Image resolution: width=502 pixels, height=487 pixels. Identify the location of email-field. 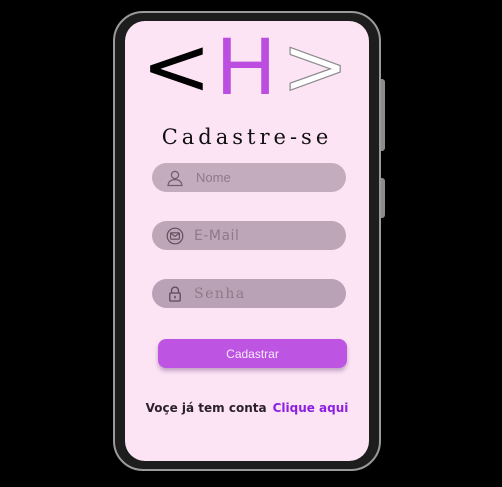
(249, 235).